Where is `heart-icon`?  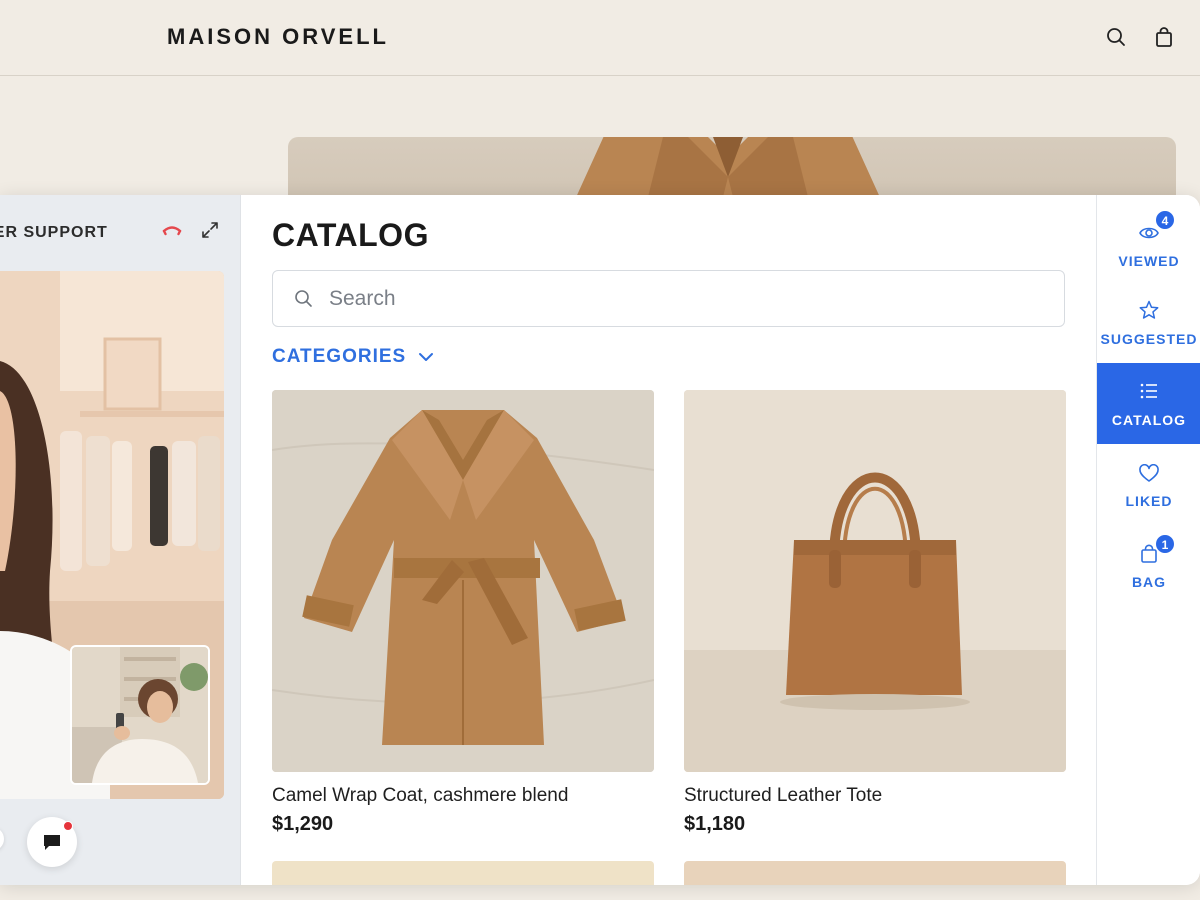
heart-icon is located at coordinates (1149, 473).